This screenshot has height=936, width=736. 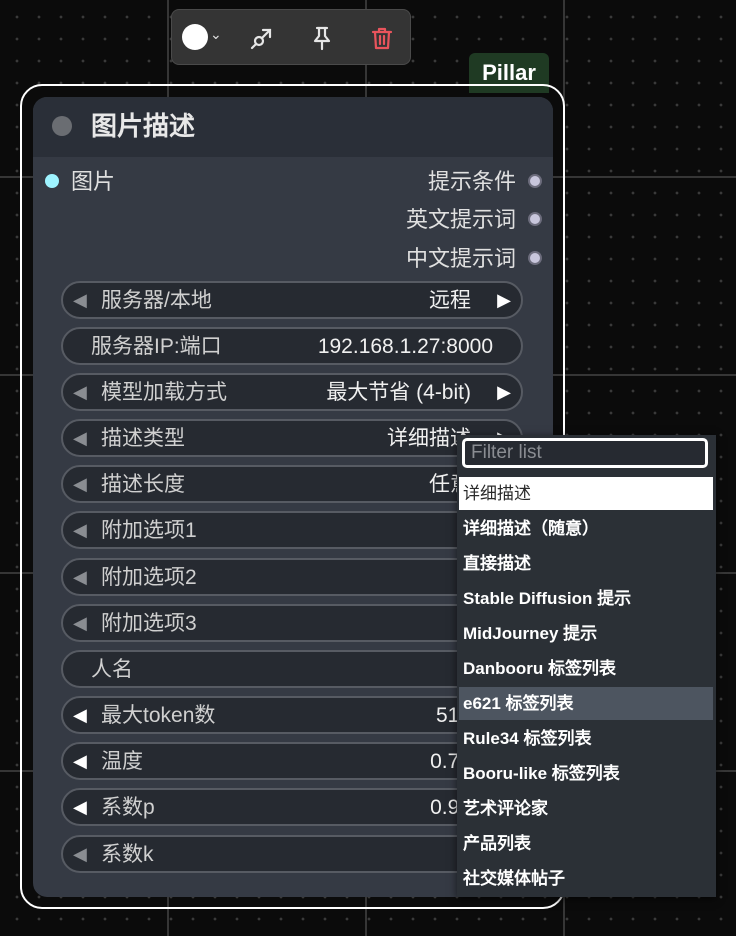 I want to click on widget-label: 系数p, so click(x=128, y=807).